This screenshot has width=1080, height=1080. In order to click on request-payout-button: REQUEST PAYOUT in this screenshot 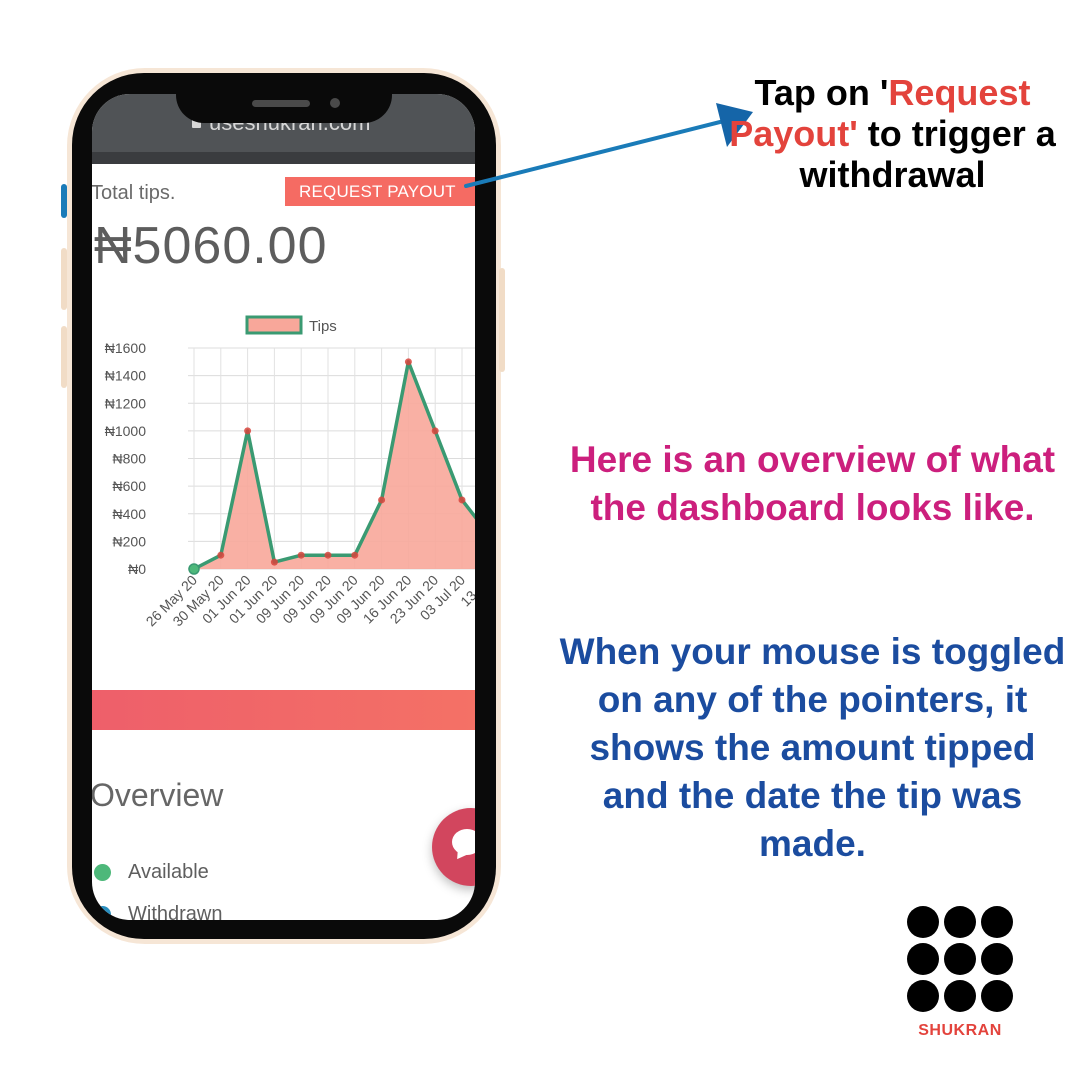, I will do `click(380, 191)`.